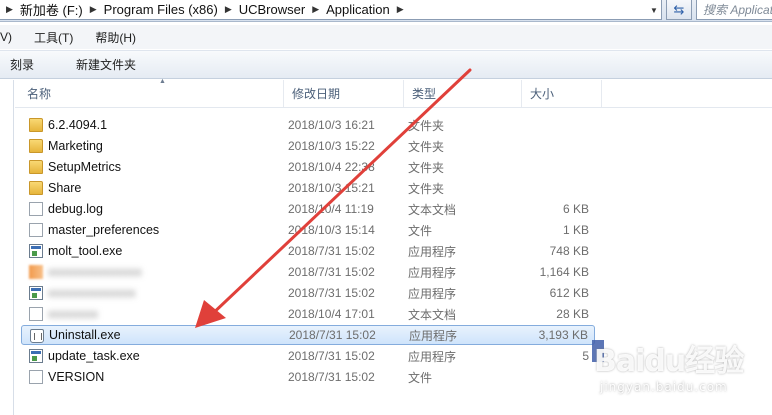 This screenshot has width=772, height=415. I want to click on baidu-watermark: Baidu经验 jingyan.baidu.com, so click(681, 372).